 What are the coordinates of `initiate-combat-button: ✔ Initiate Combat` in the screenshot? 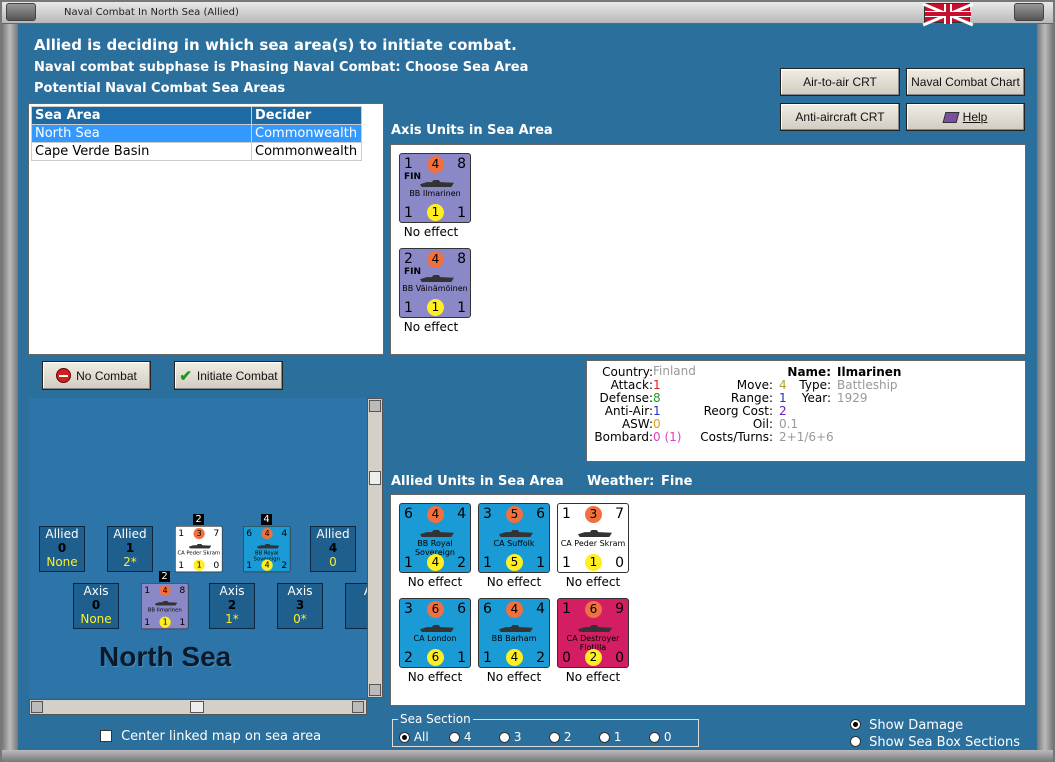 It's located at (228, 375).